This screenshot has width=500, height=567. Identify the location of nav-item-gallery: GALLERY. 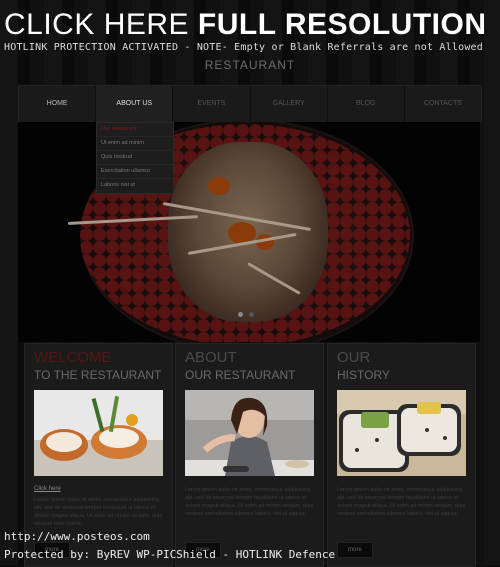
(289, 104).